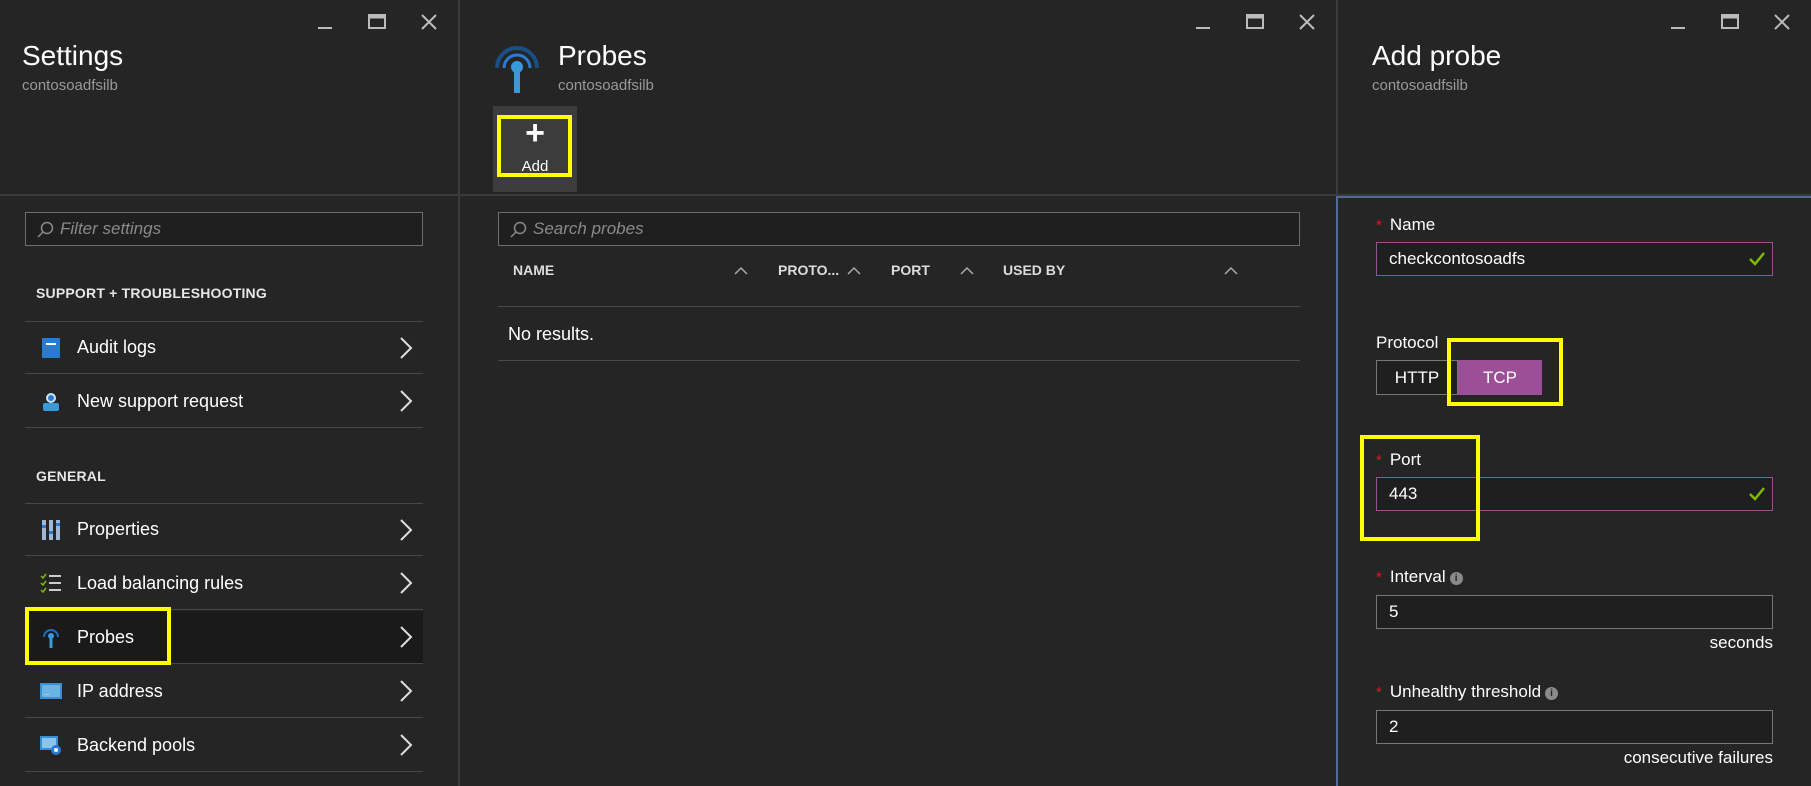 This screenshot has height=786, width=1811. Describe the element at coordinates (224, 691) in the screenshot. I see `menu-item-ip-address: ... IP address` at that location.